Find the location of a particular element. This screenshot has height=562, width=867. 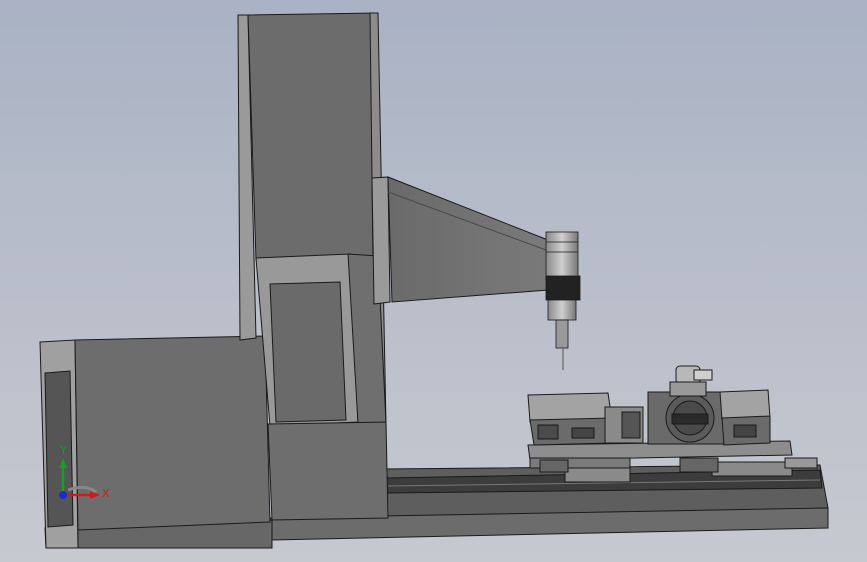

cantilever-arm is located at coordinates (460, 240).